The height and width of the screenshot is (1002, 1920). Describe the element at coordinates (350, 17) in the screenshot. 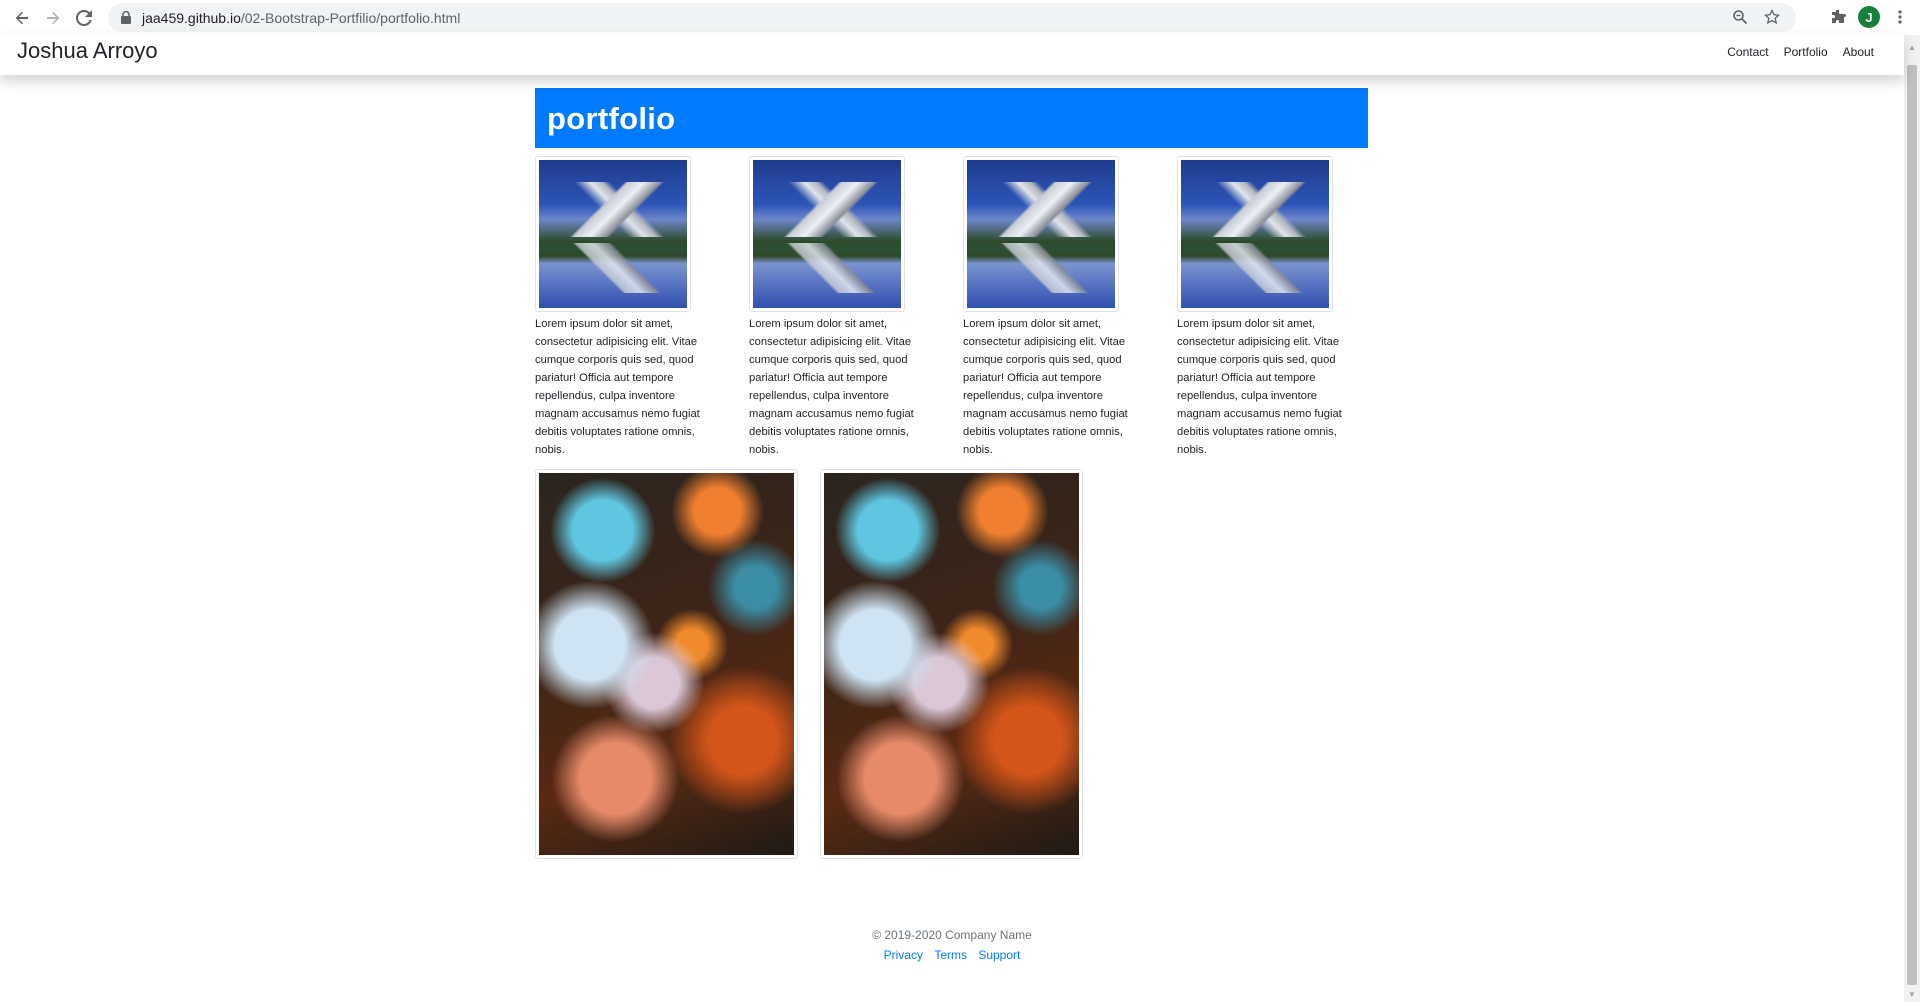

I see `url-path: /02-Bootstrap-Portfilio/portfolio.html` at that location.